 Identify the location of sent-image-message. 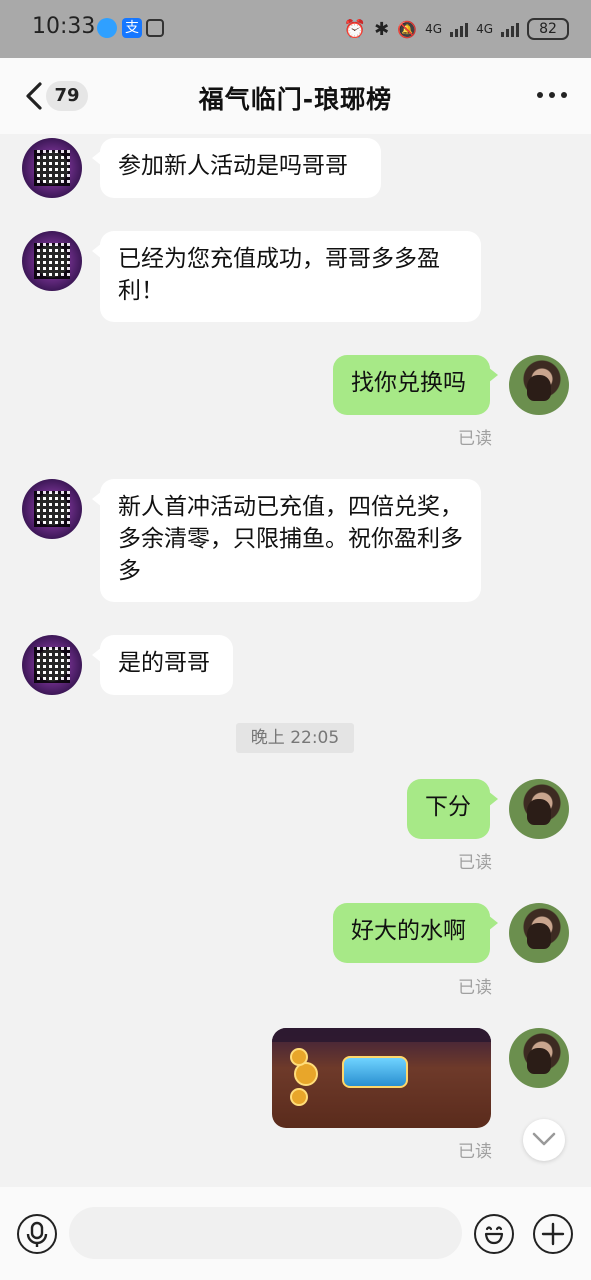
(381, 1078).